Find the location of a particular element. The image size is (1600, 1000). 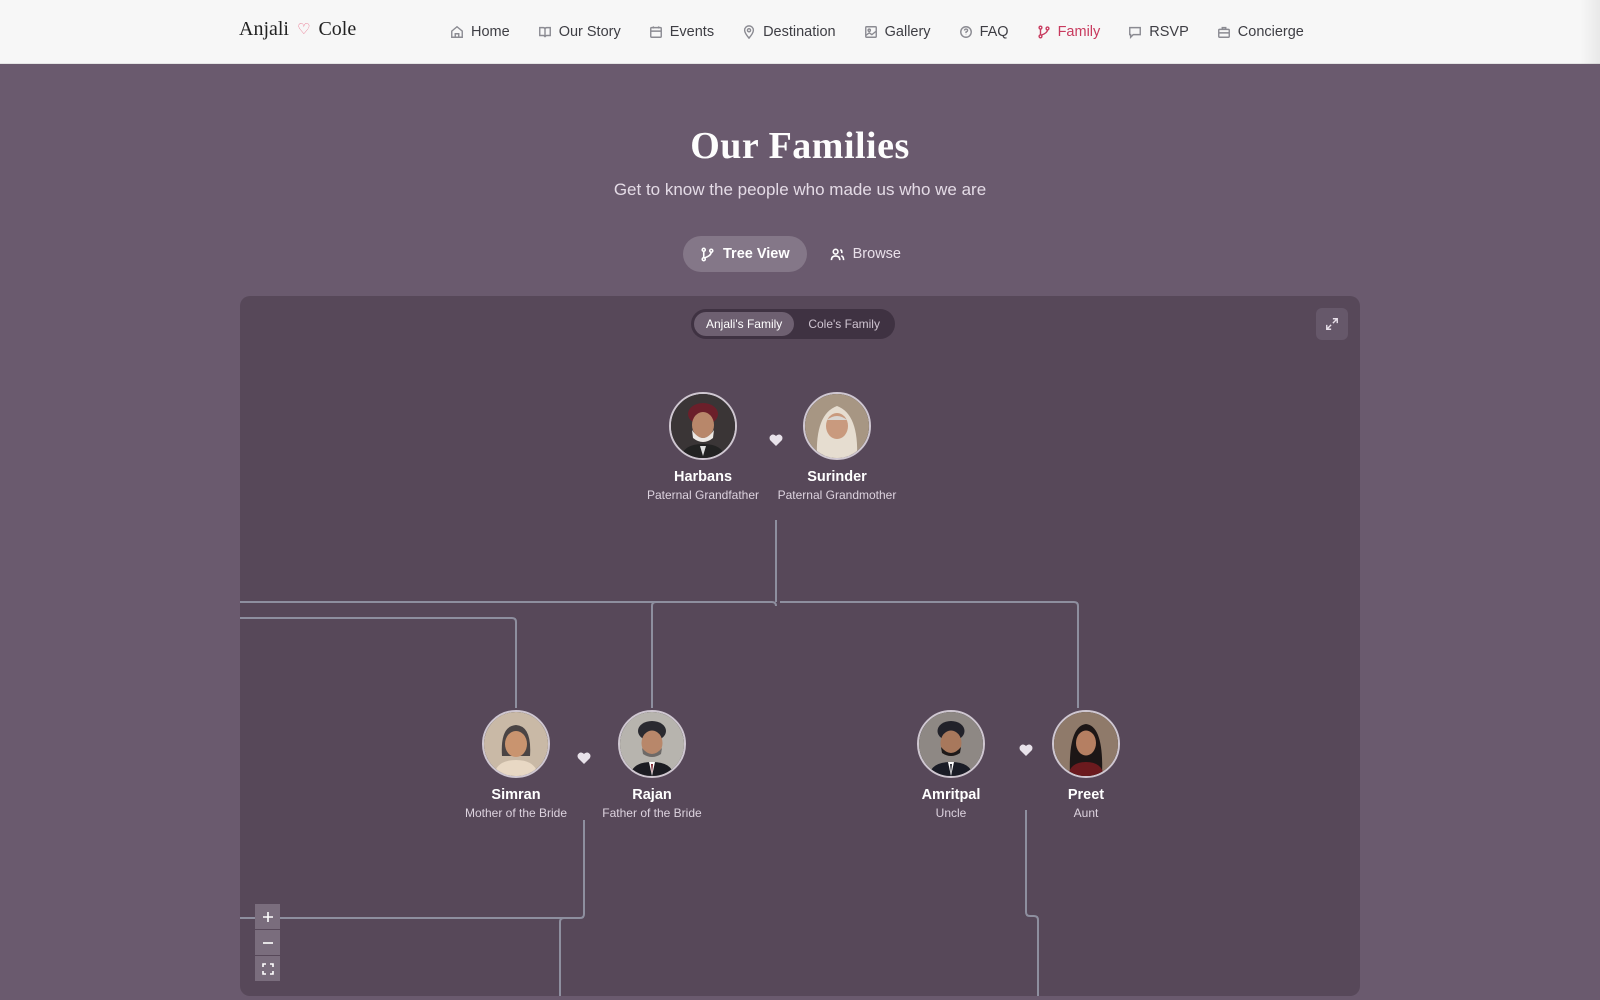

nav-item-label: FAQ is located at coordinates (994, 32).